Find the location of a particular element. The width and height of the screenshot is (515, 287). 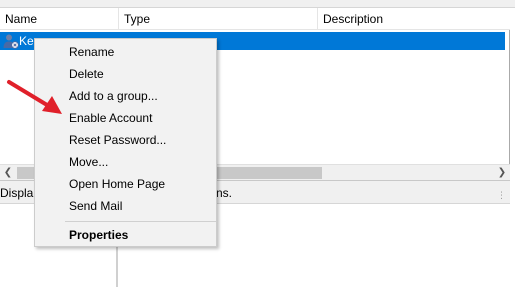

menu-item-enable-account: Enable Account is located at coordinates (125, 118).